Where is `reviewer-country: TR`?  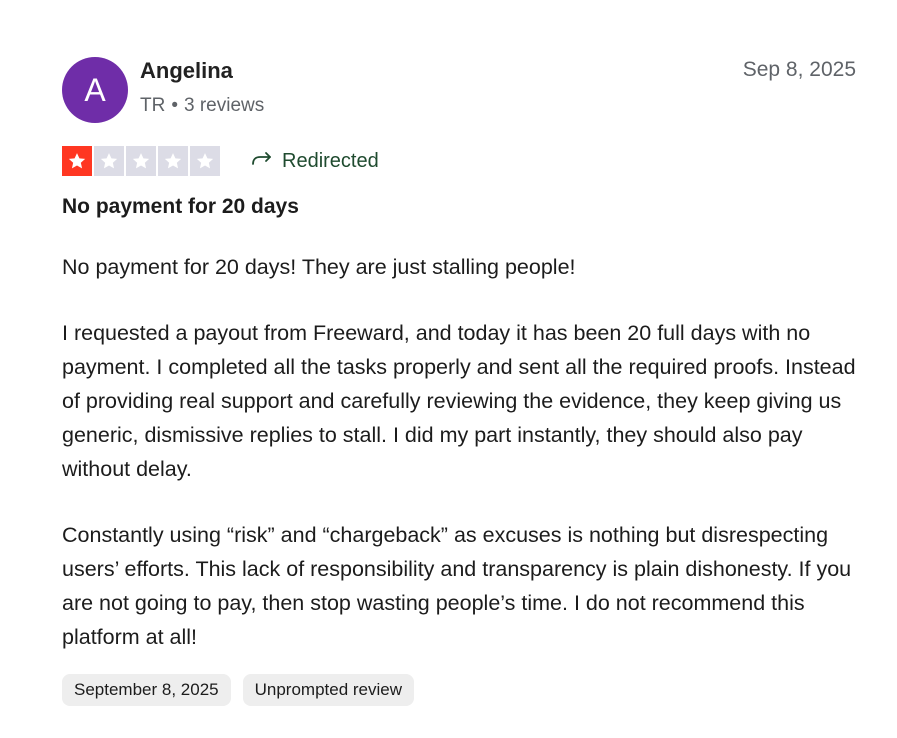
reviewer-country: TR is located at coordinates (153, 105).